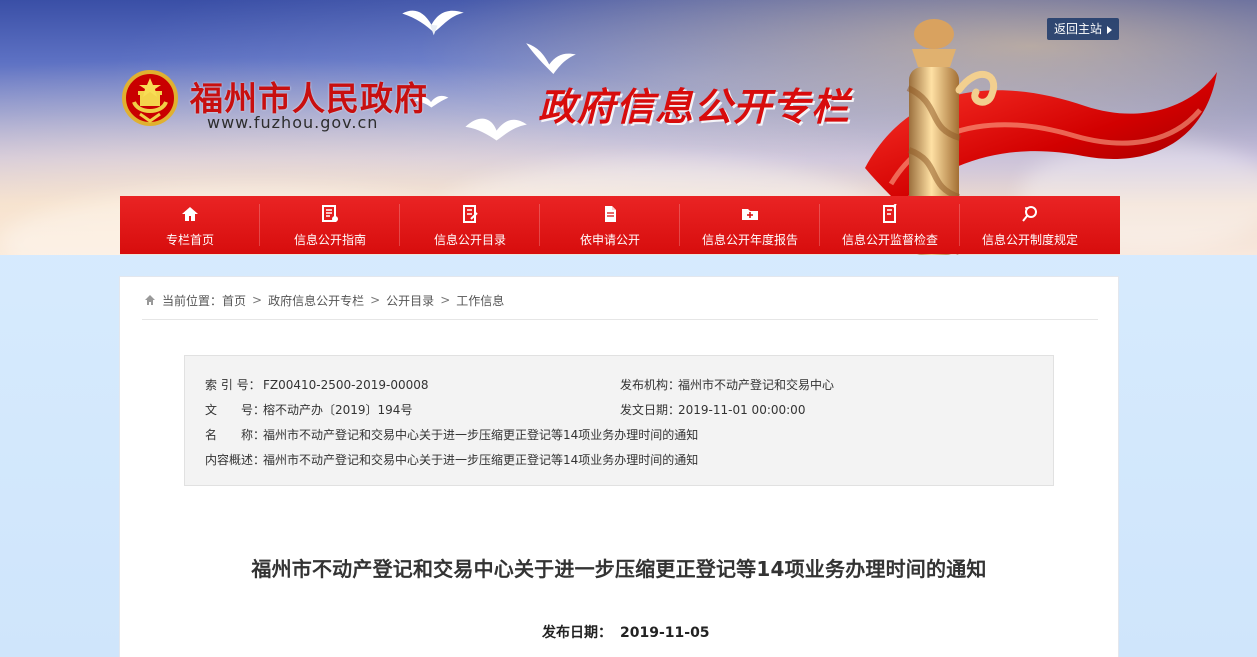 This screenshot has width=1257, height=657. I want to click on chevron-right-icon, so click(1109, 30).